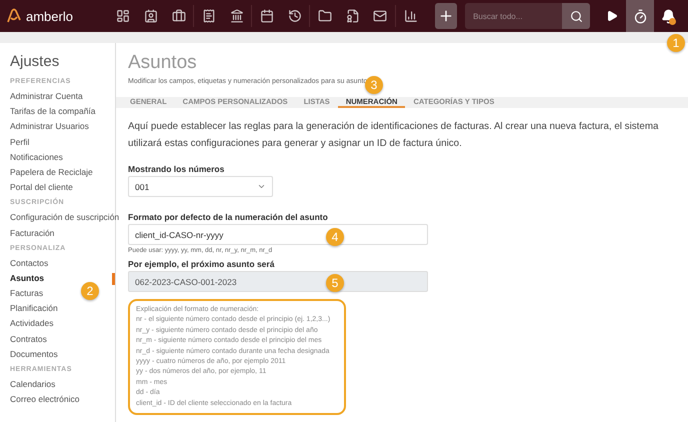 The height and width of the screenshot is (422, 688). I want to click on sidebar-title: Ajustes, so click(35, 61).